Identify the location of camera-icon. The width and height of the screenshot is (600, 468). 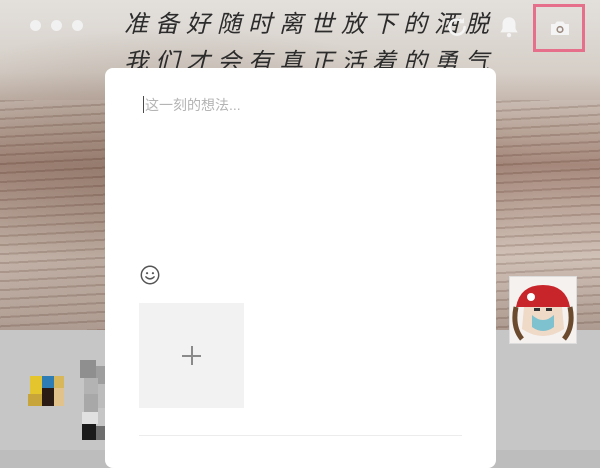
(560, 28).